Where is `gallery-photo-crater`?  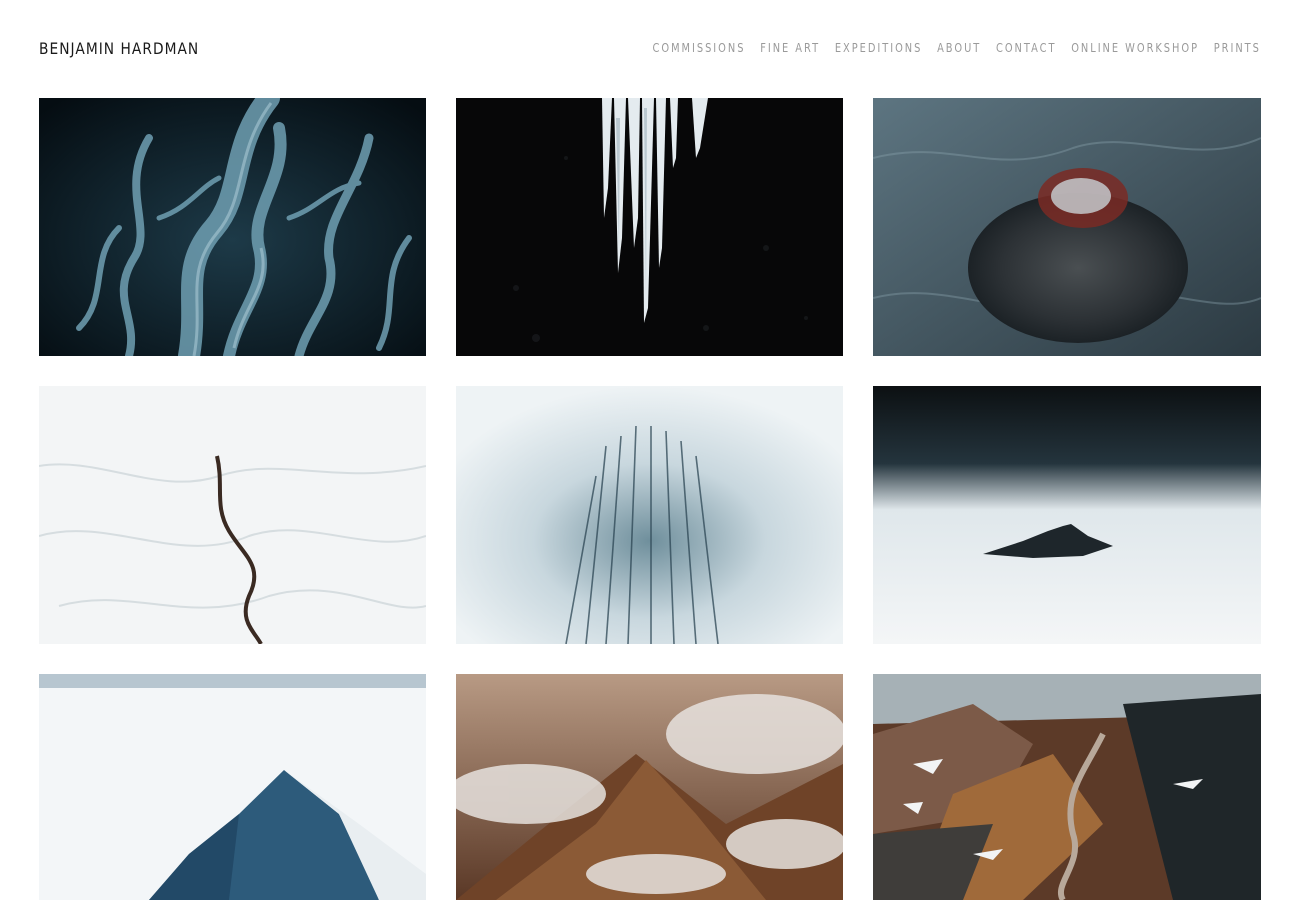
gallery-photo-crater is located at coordinates (1067, 227).